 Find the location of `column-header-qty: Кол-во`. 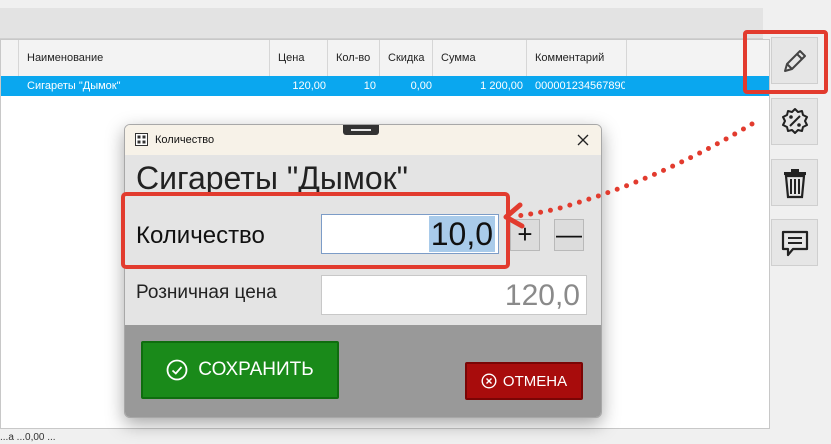

column-header-qty: Кол-во is located at coordinates (354, 58).